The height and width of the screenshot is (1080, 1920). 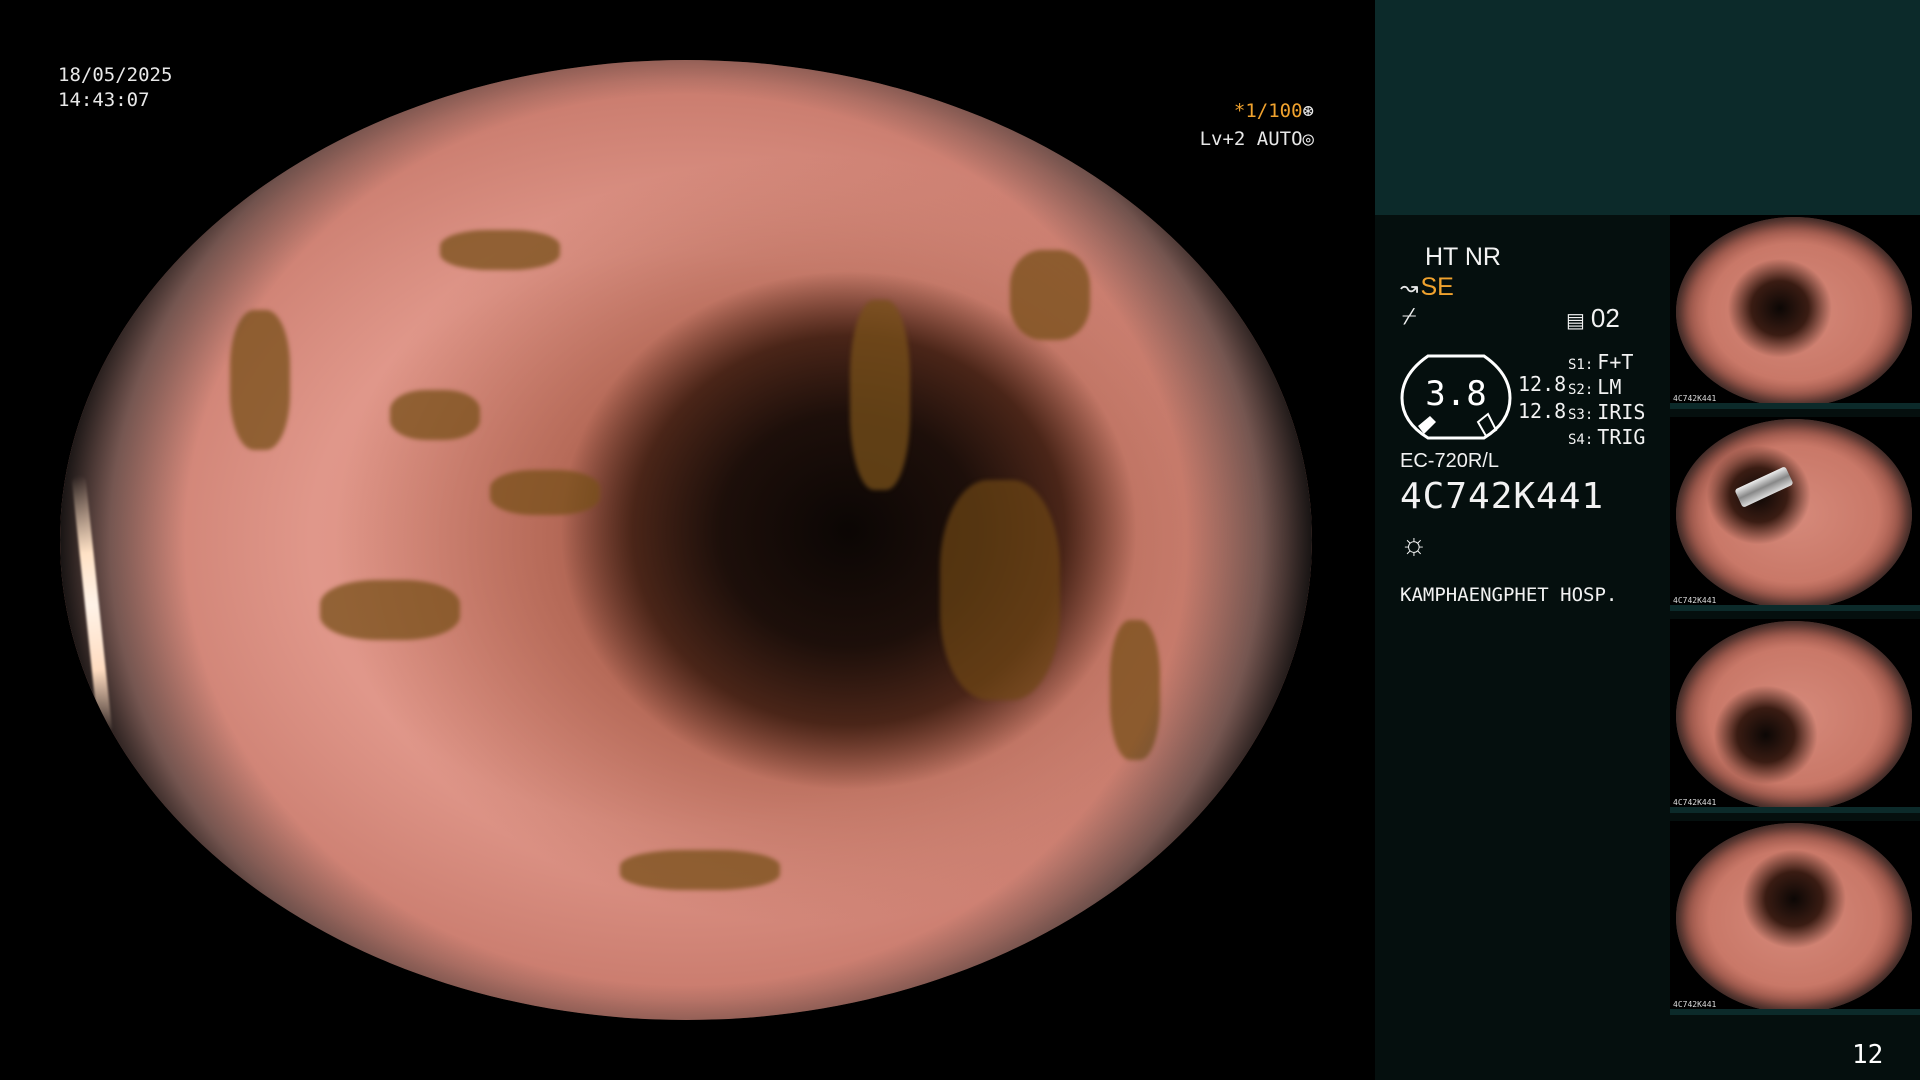 What do you see at coordinates (1268, 111) in the screenshot?
I see `shutter-value: *1/100` at bounding box center [1268, 111].